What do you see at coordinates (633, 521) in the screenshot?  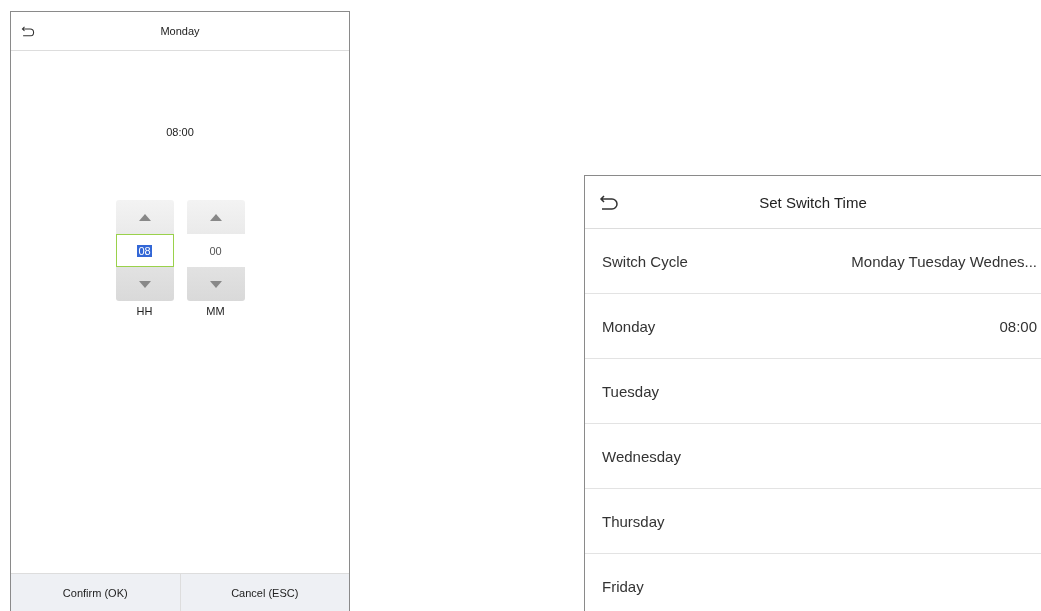 I see `row-label: Thursday` at bounding box center [633, 521].